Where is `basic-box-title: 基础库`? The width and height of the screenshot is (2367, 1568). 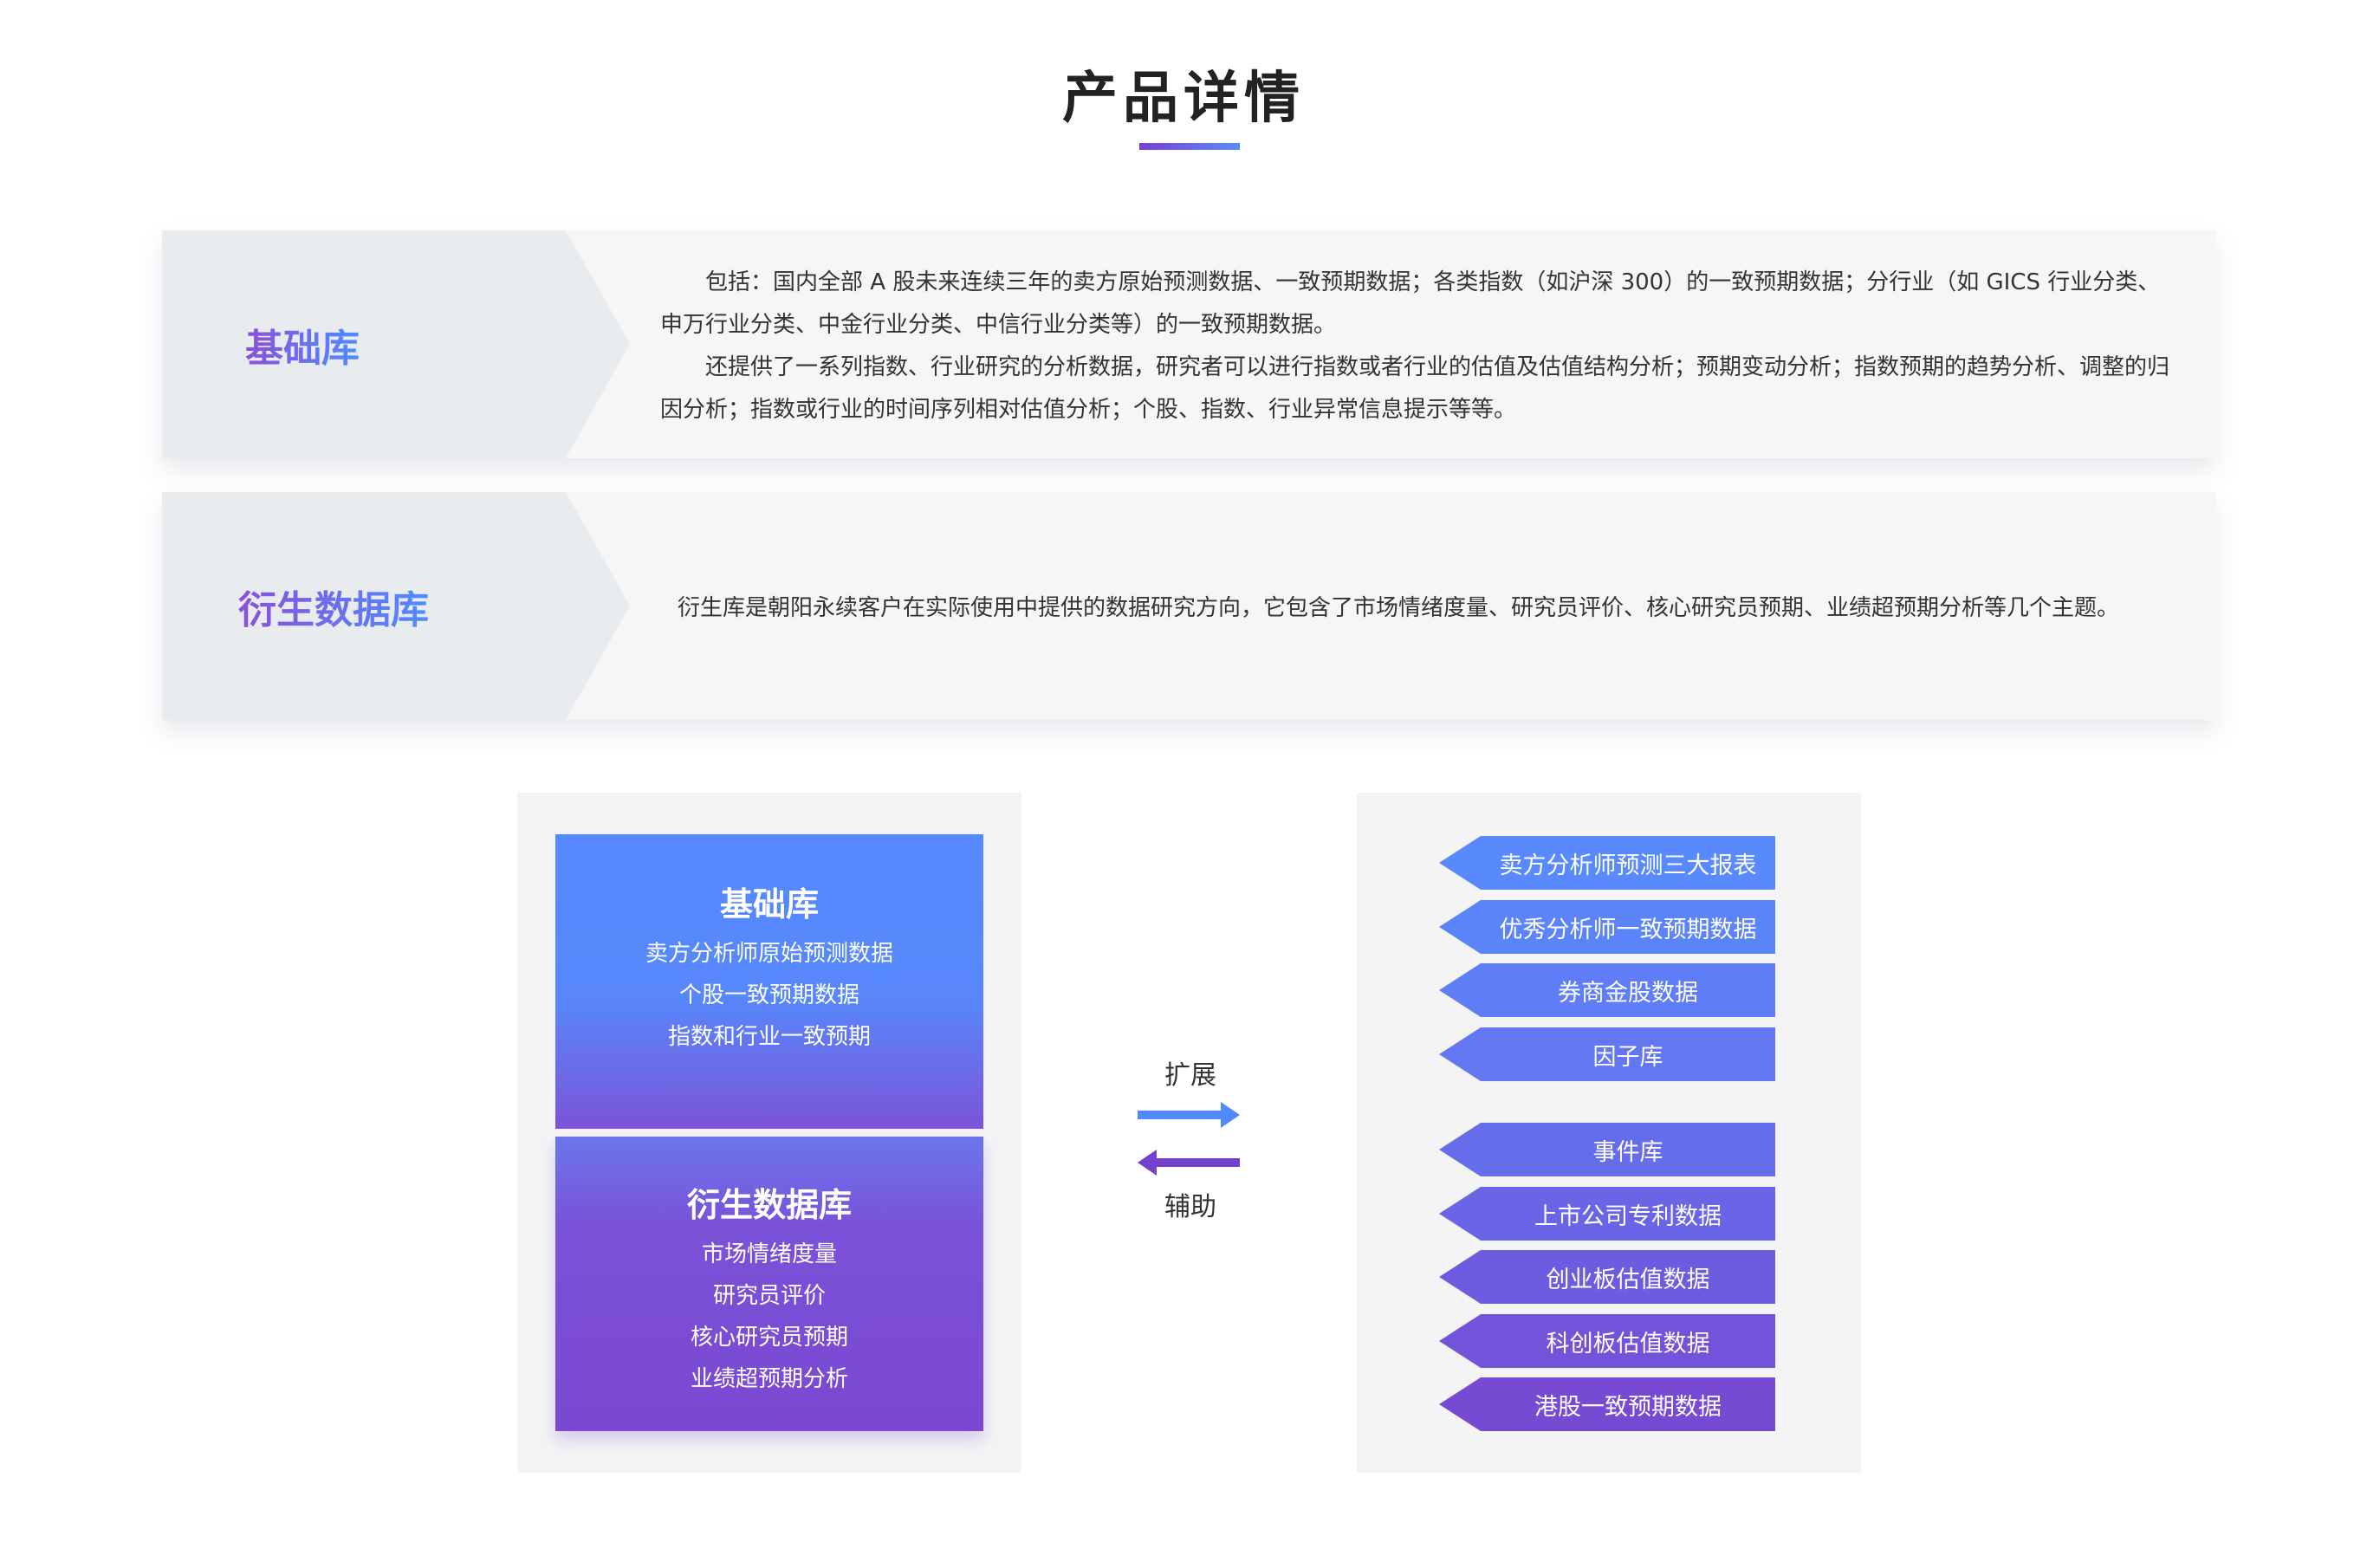
basic-box-title: 基础库 is located at coordinates (769, 904).